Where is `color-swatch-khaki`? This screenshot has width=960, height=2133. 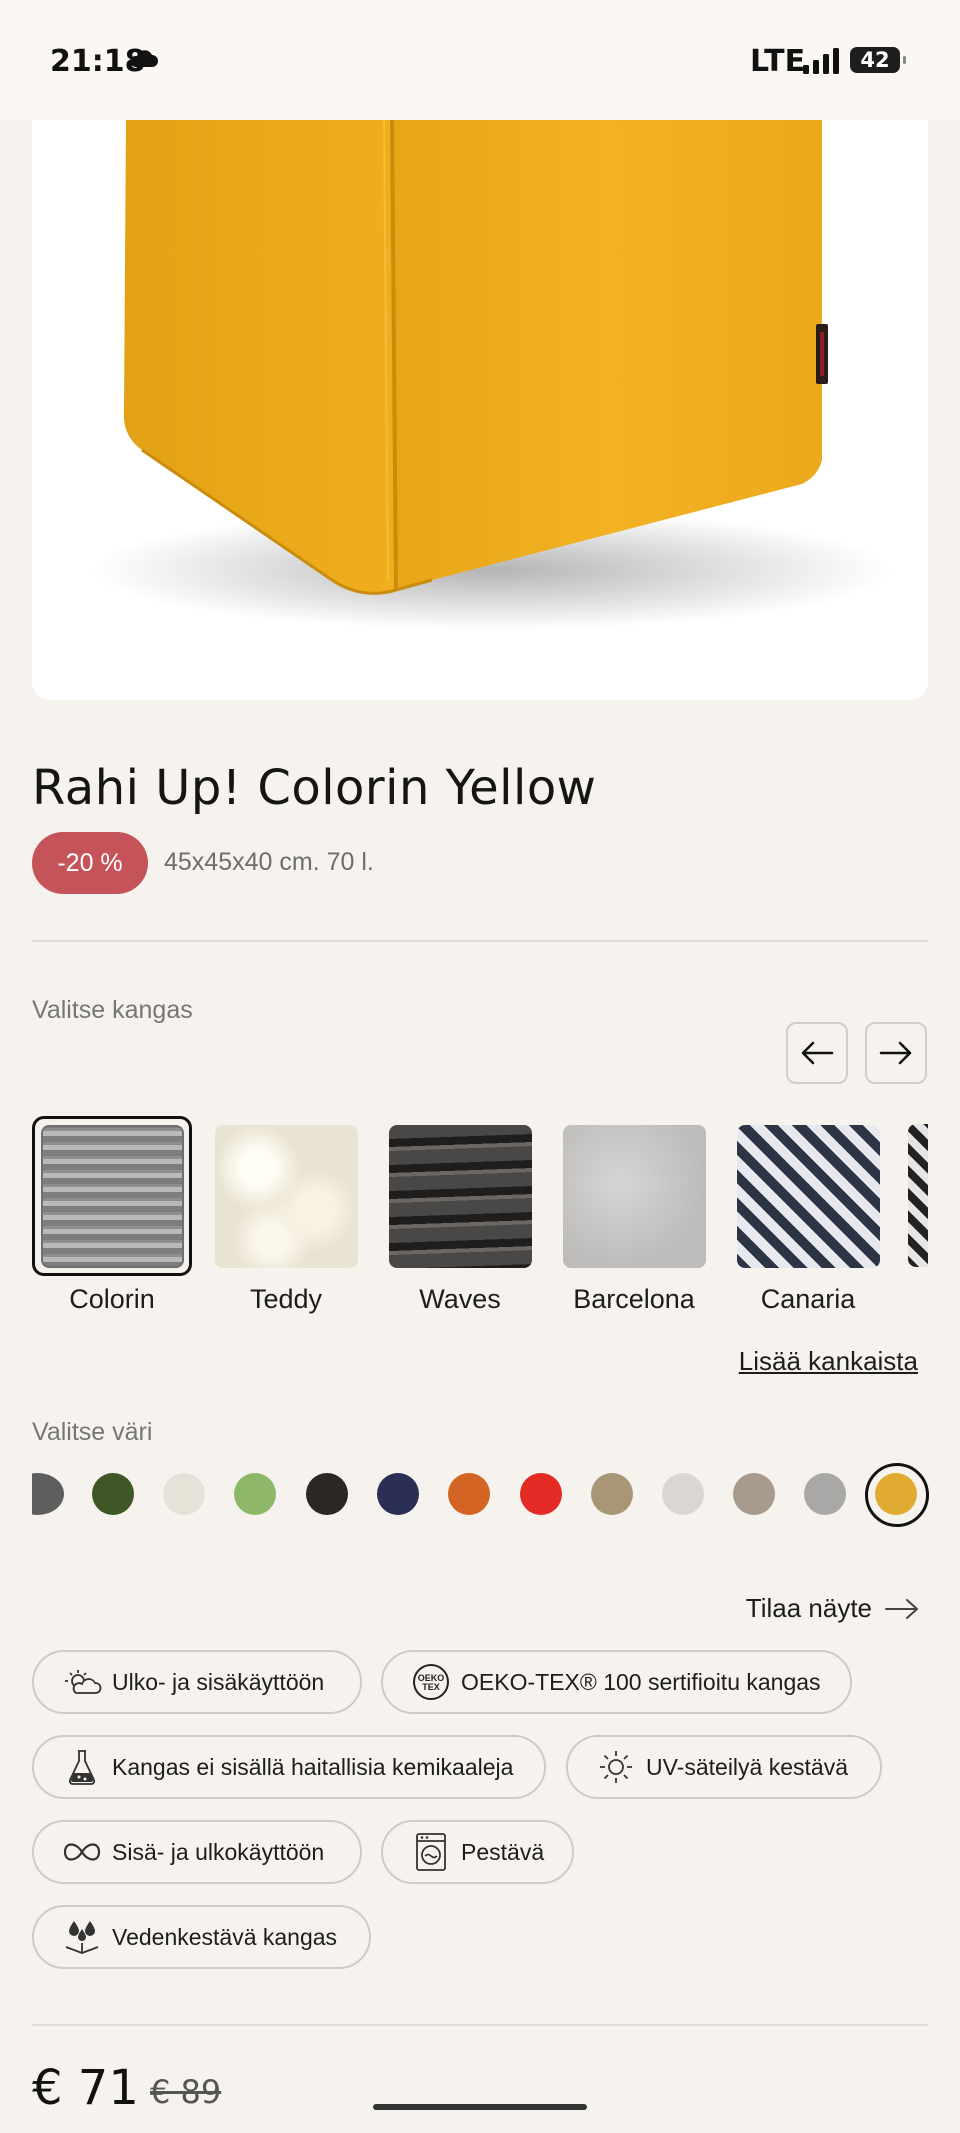
color-swatch-khaki is located at coordinates (612, 1494).